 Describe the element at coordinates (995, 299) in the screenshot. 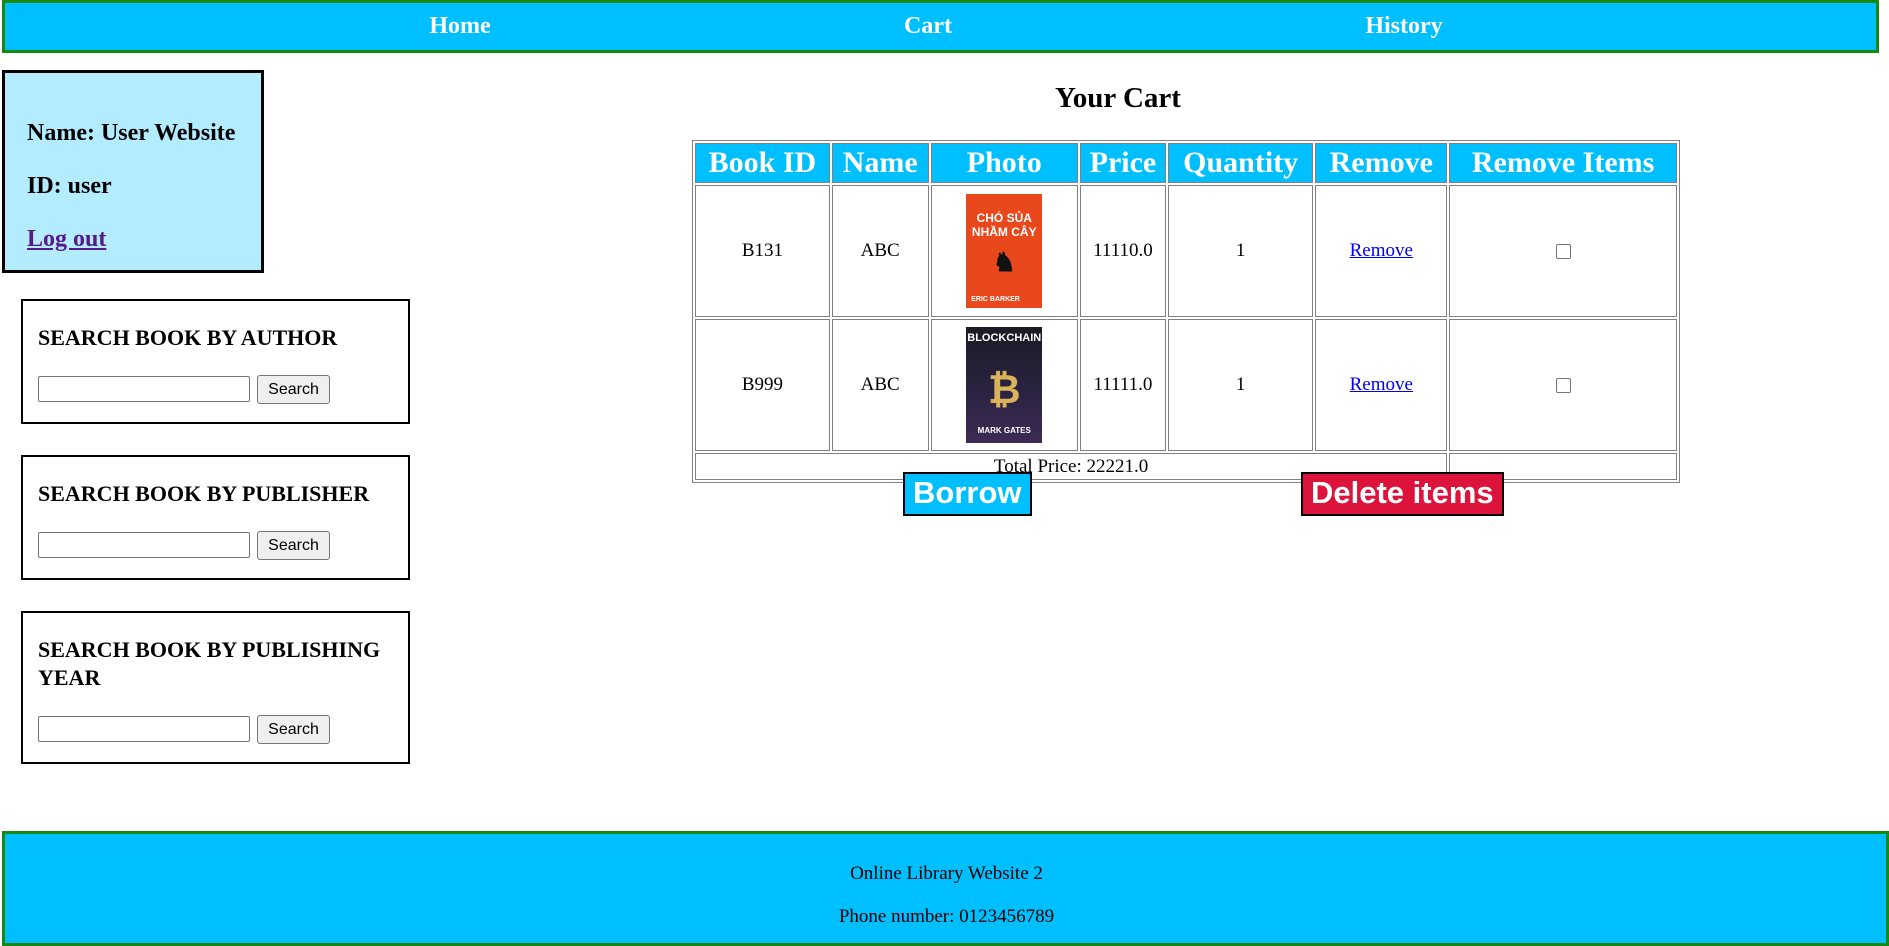

I see `cover-author: ERIC BARKER` at that location.